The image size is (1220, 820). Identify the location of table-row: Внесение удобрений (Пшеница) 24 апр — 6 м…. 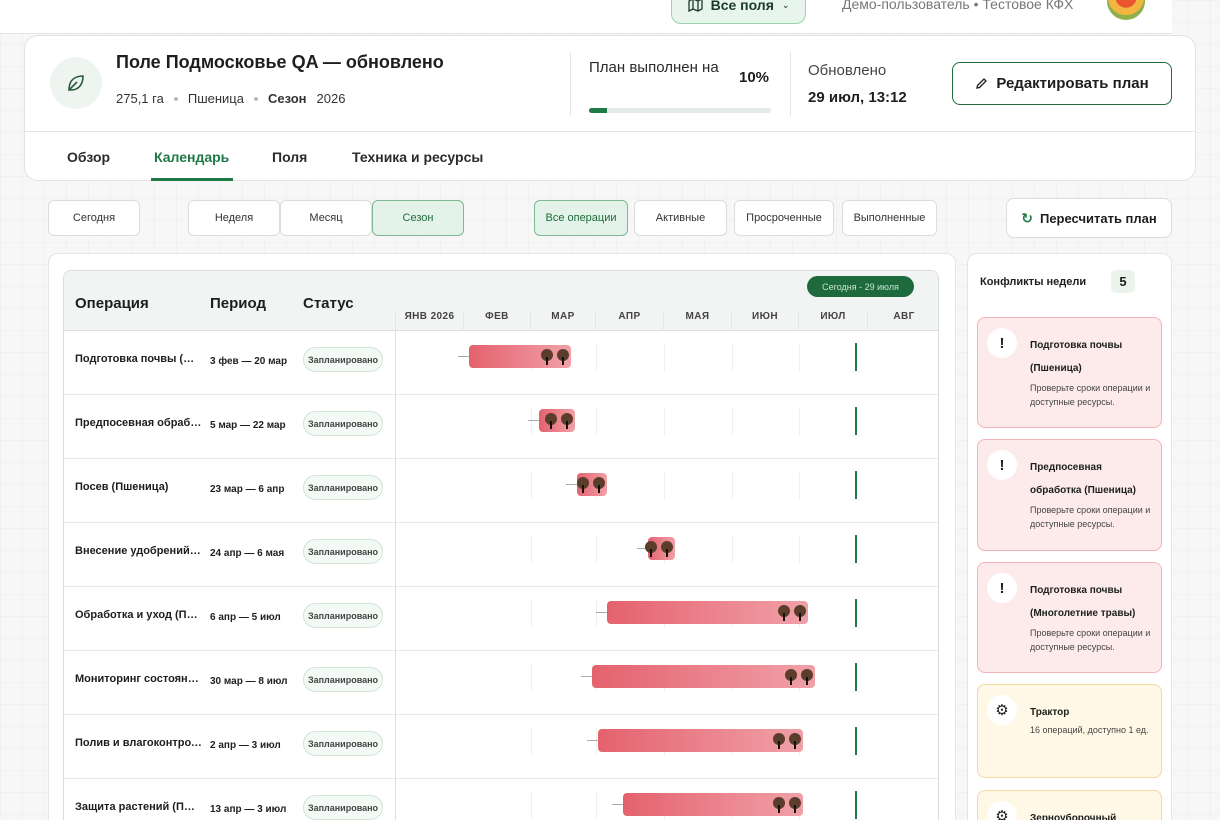
(501, 555).